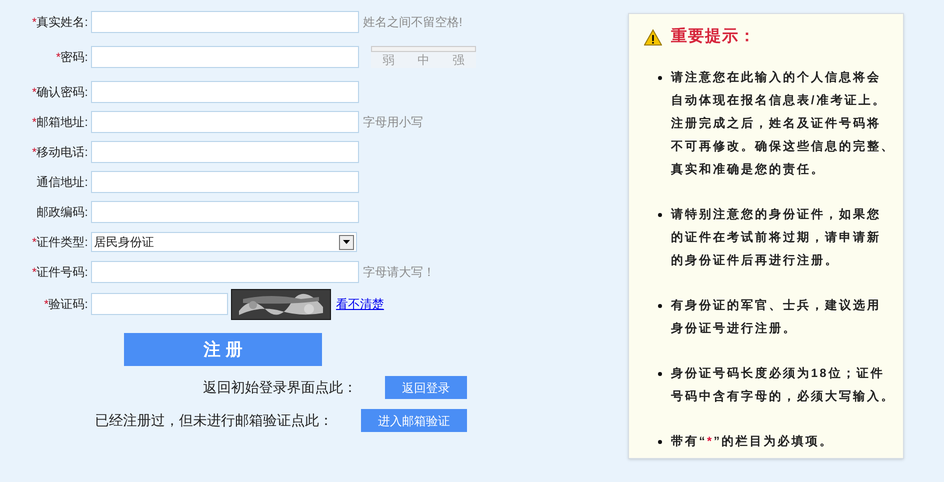 Image resolution: width=944 pixels, height=482 pixels. What do you see at coordinates (214, 420) in the screenshot?
I see `action-prompt: 已经注册过，但未进行邮箱验证点此：` at bounding box center [214, 420].